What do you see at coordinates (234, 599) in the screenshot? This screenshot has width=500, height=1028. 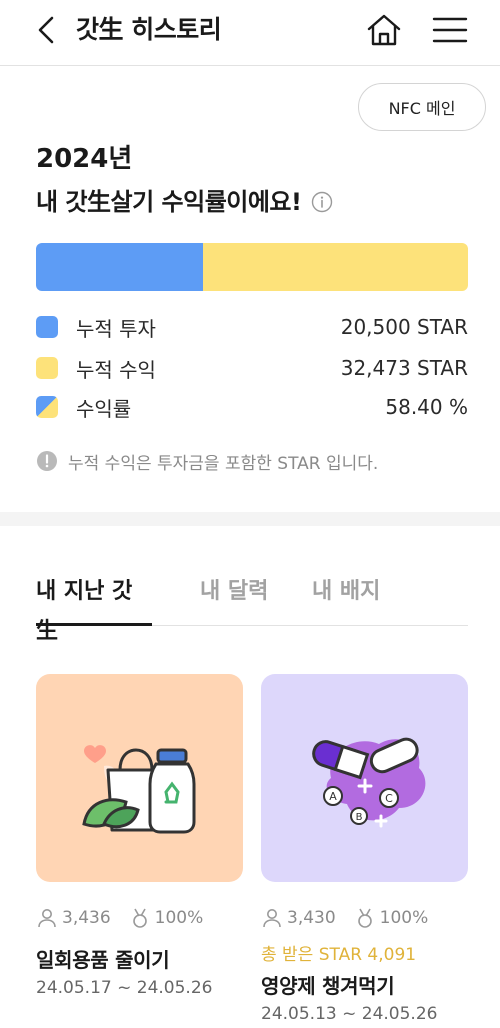 I see `tab-calendar: 내 달력` at bounding box center [234, 599].